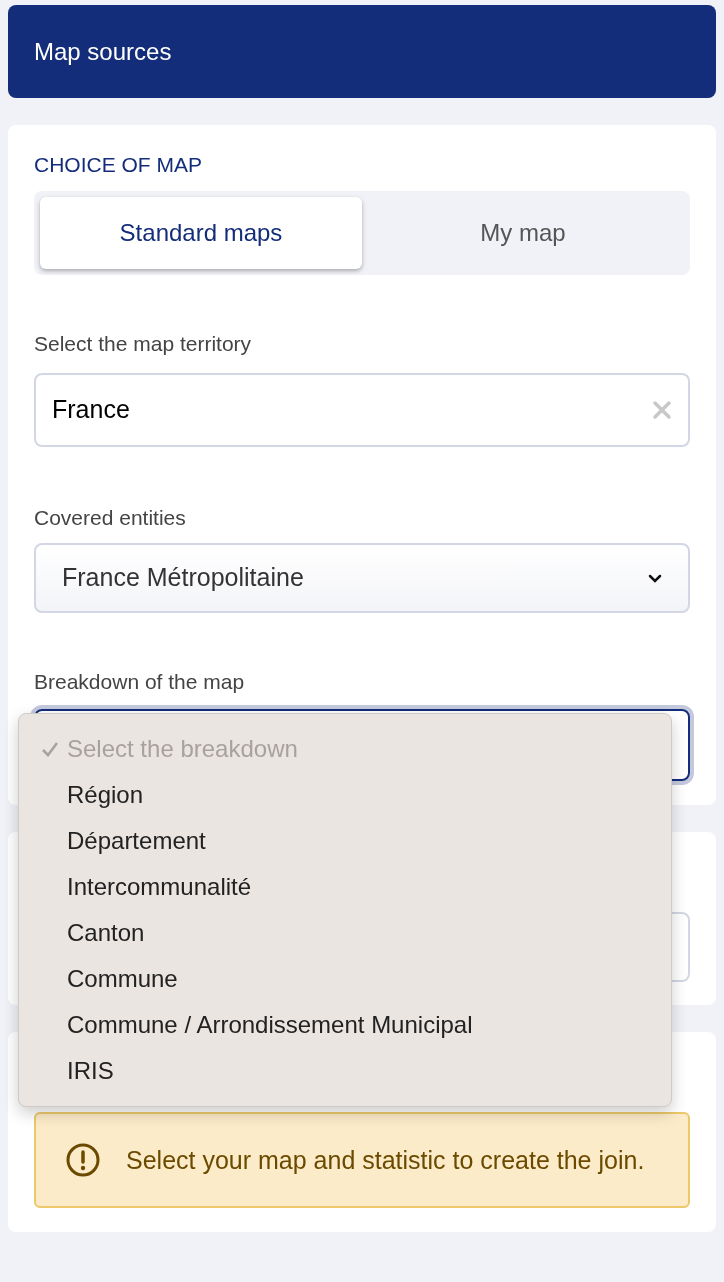 The width and height of the screenshot is (724, 1282). Describe the element at coordinates (106, 933) in the screenshot. I see `option-label: Canton` at that location.